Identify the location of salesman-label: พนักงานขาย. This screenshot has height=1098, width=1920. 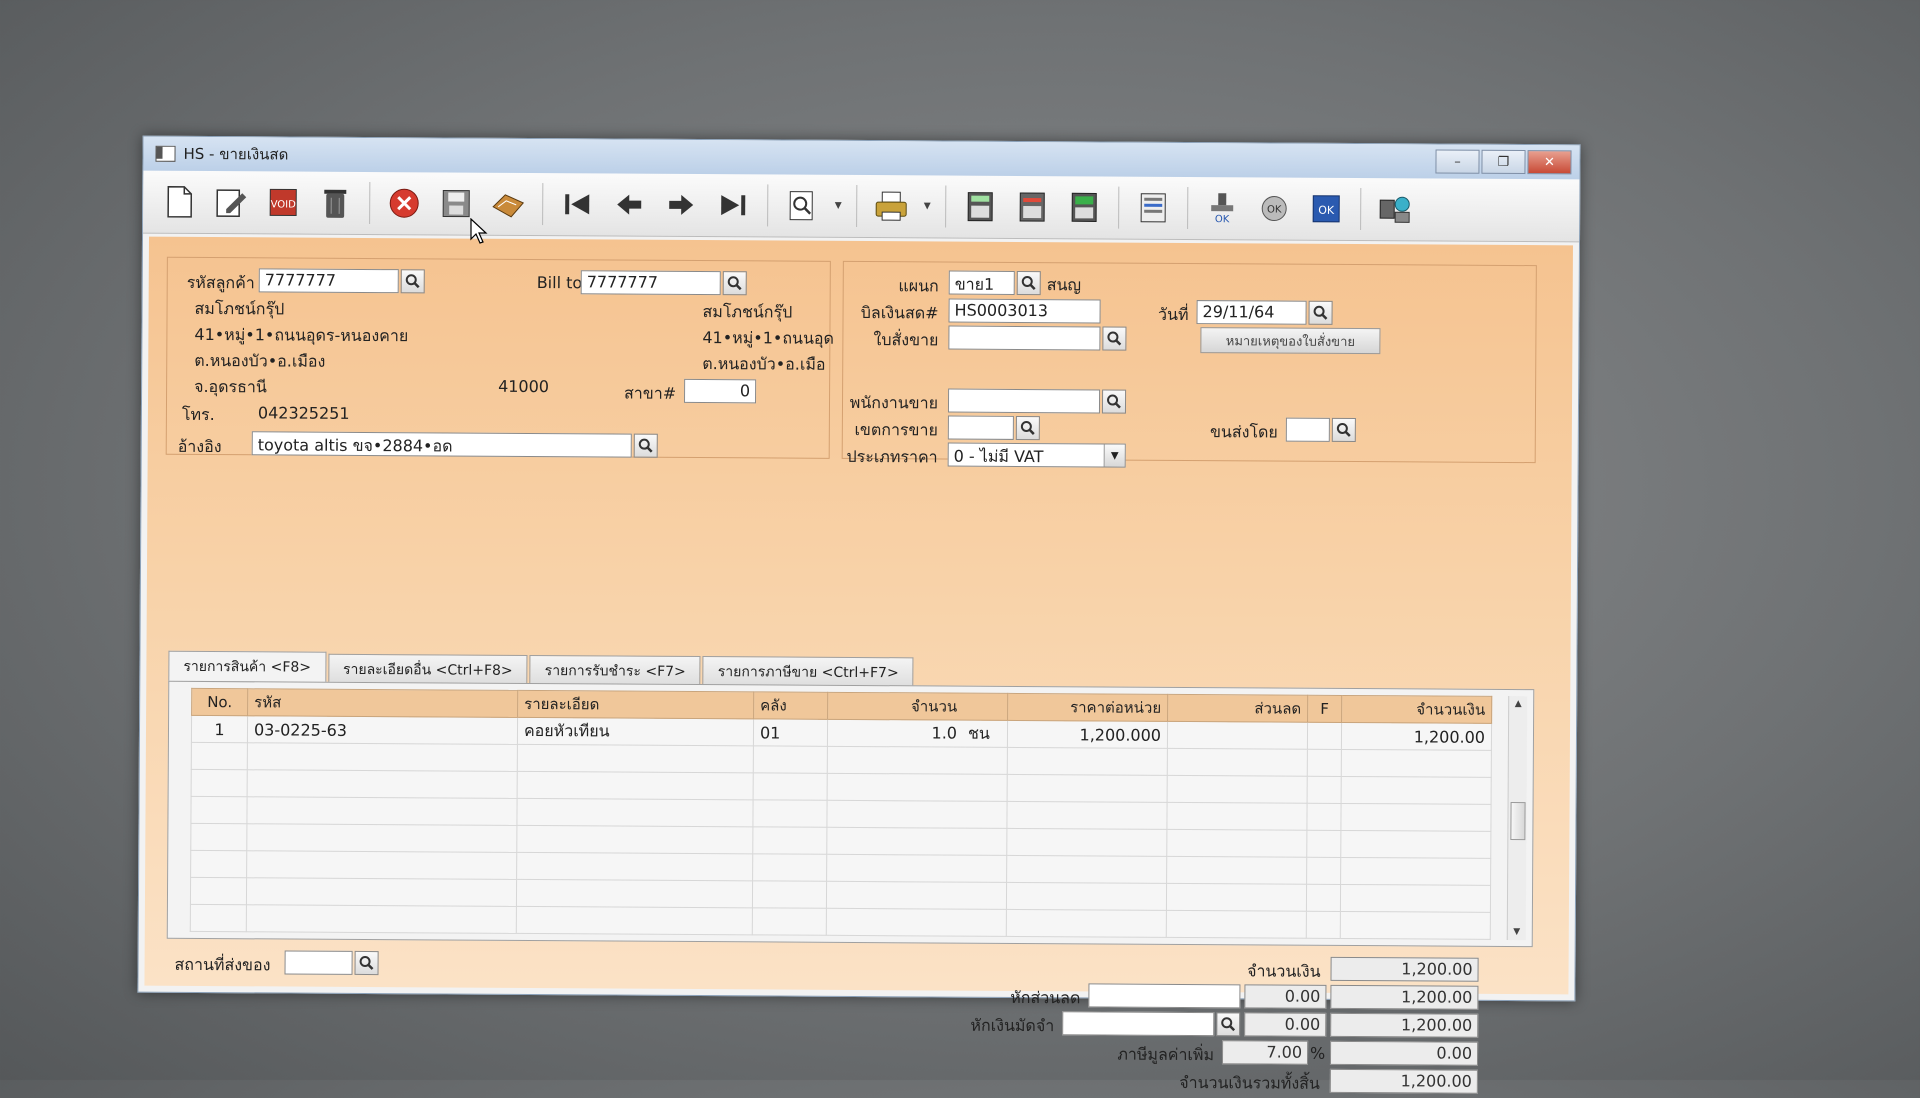
(888, 404).